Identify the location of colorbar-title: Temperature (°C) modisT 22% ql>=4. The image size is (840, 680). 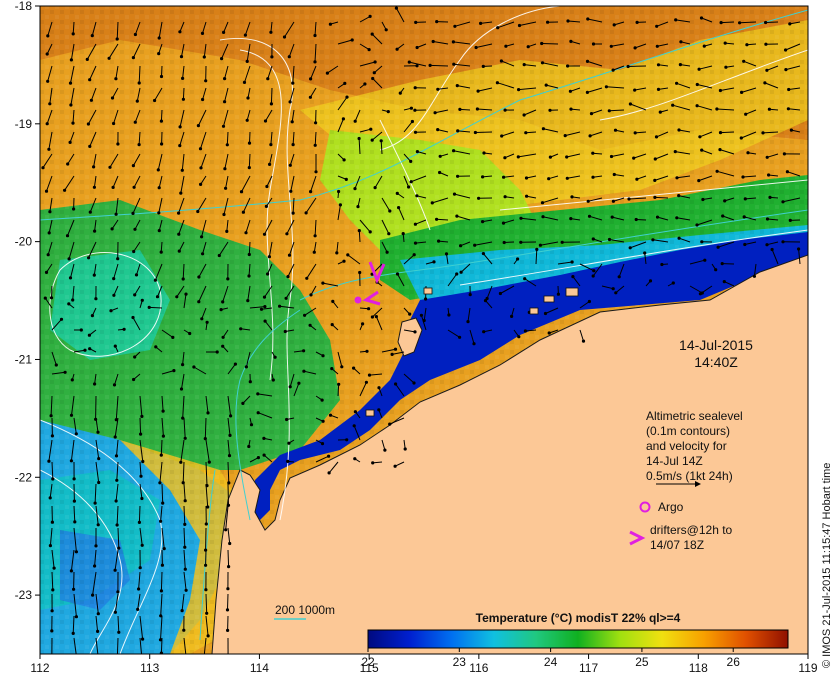
(578, 618).